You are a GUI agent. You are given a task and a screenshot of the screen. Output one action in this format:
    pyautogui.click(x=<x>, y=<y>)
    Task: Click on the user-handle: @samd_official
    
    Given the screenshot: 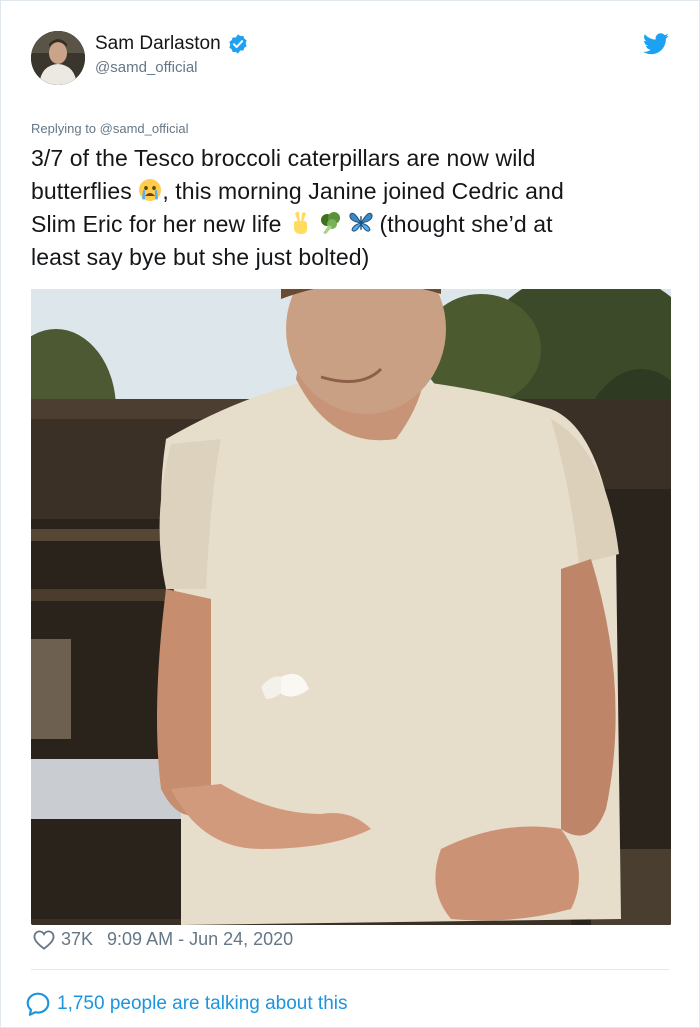 What is the action you would take?
    pyautogui.click(x=172, y=67)
    